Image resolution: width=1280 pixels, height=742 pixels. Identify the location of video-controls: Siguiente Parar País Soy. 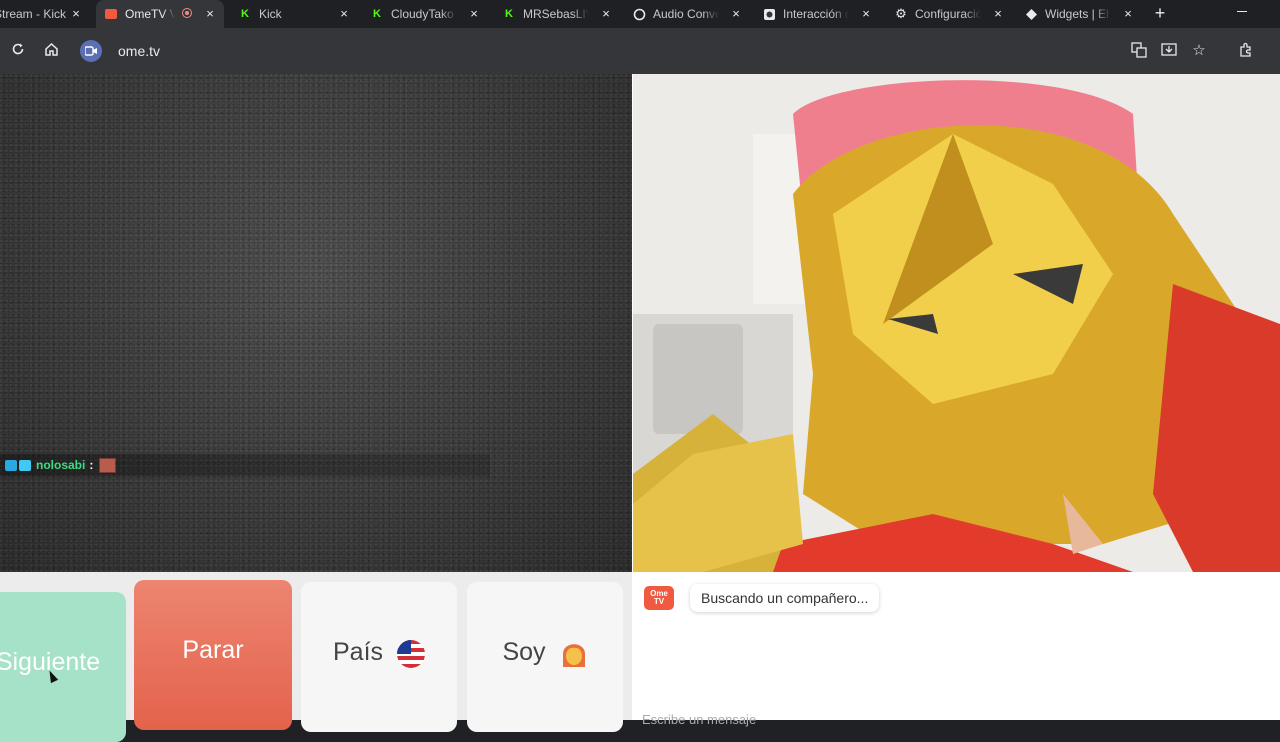
(316, 657).